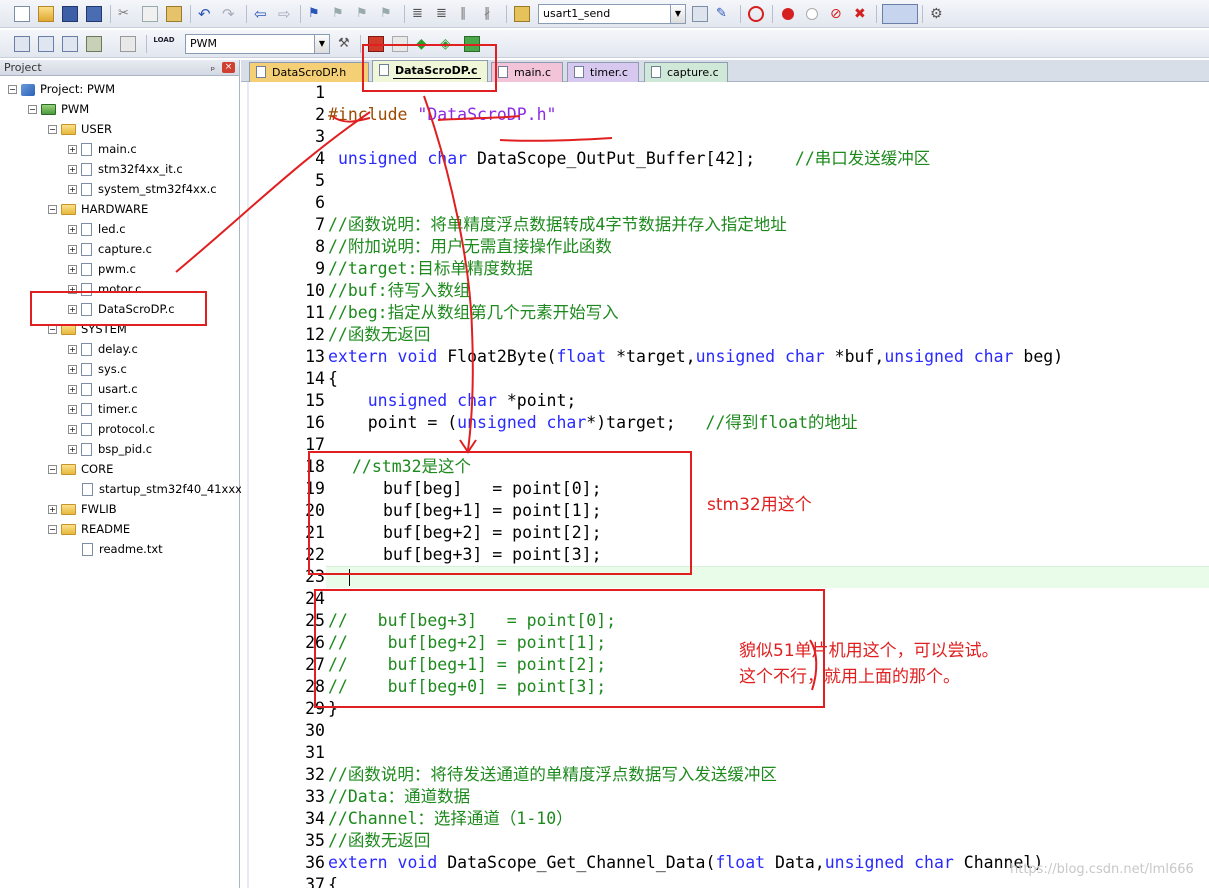  I want to click on nav-back-icon: ⇦, so click(262, 14).